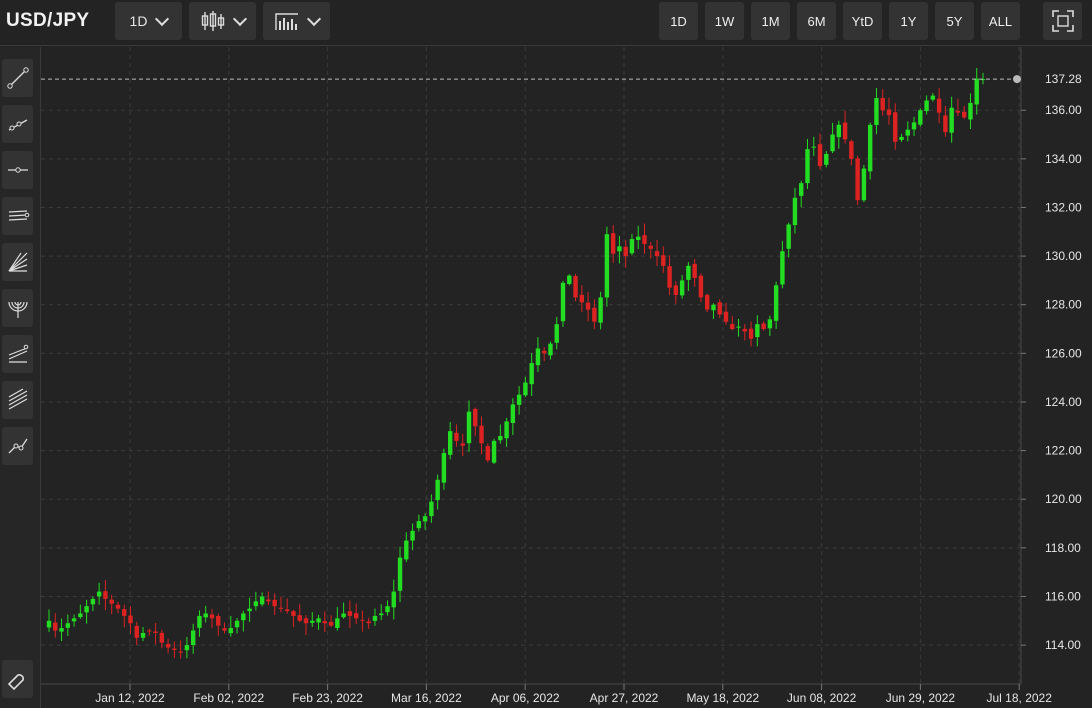 Image resolution: width=1092 pixels, height=708 pixels. I want to click on fib-fan-tool, so click(17, 262).